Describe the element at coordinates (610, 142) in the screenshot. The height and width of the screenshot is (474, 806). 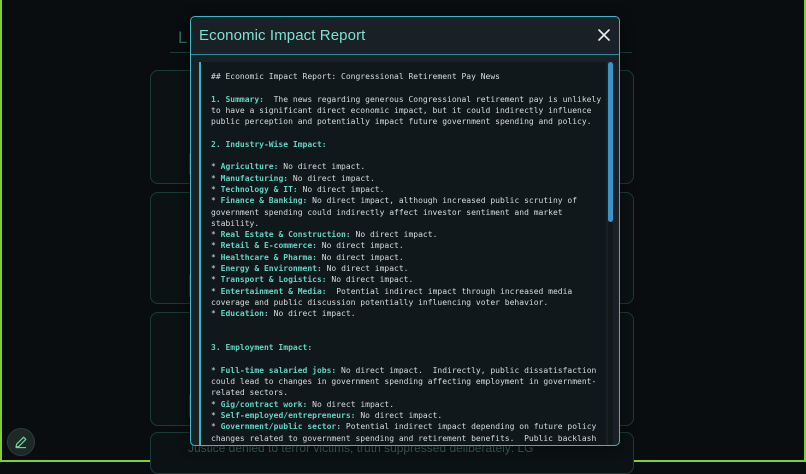
I see `scrollbar-thumb` at that location.